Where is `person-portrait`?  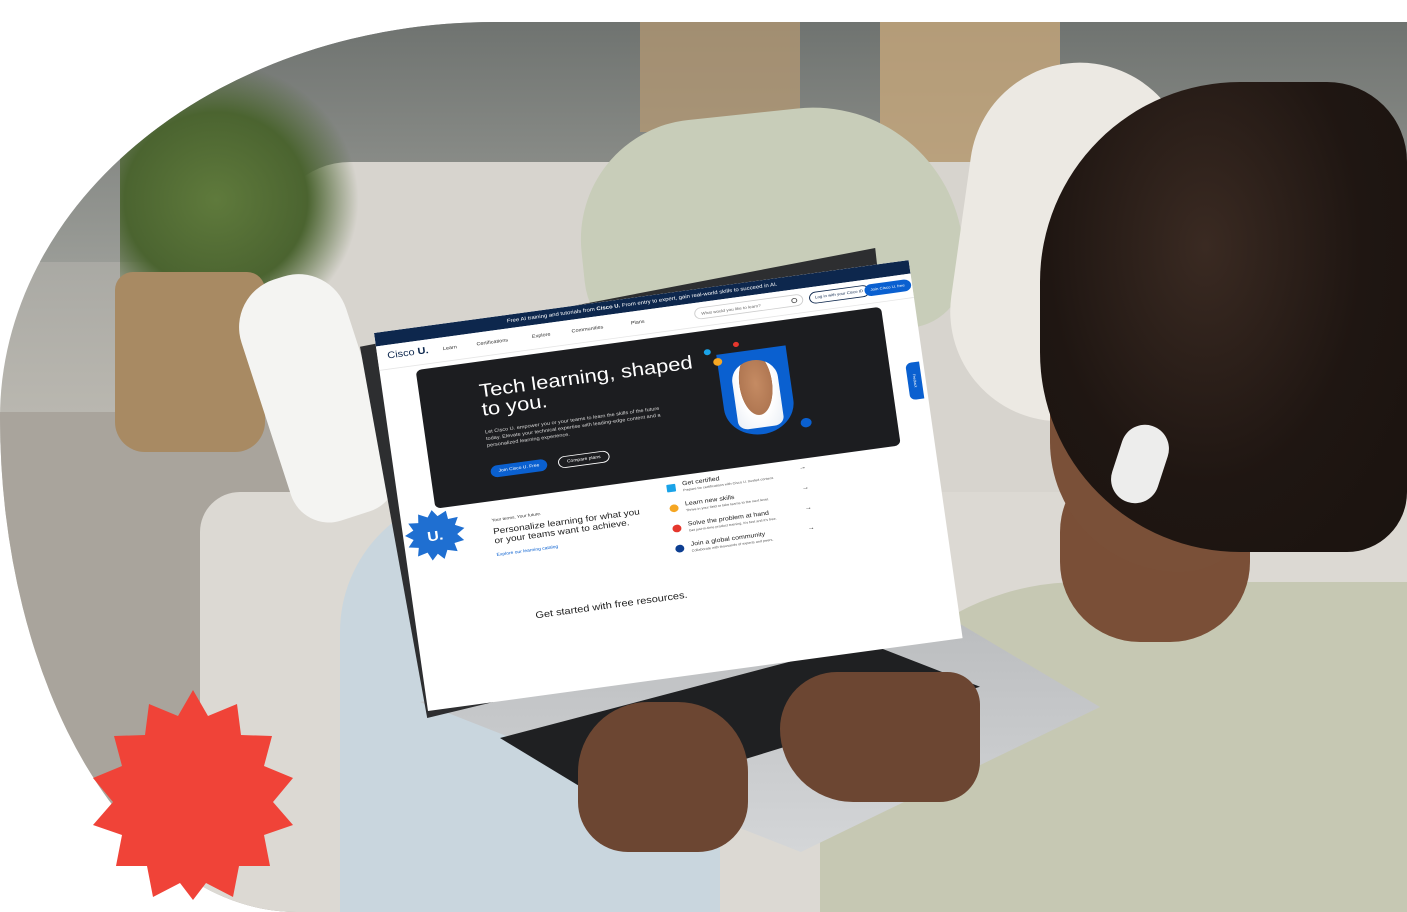 person-portrait is located at coordinates (757, 394).